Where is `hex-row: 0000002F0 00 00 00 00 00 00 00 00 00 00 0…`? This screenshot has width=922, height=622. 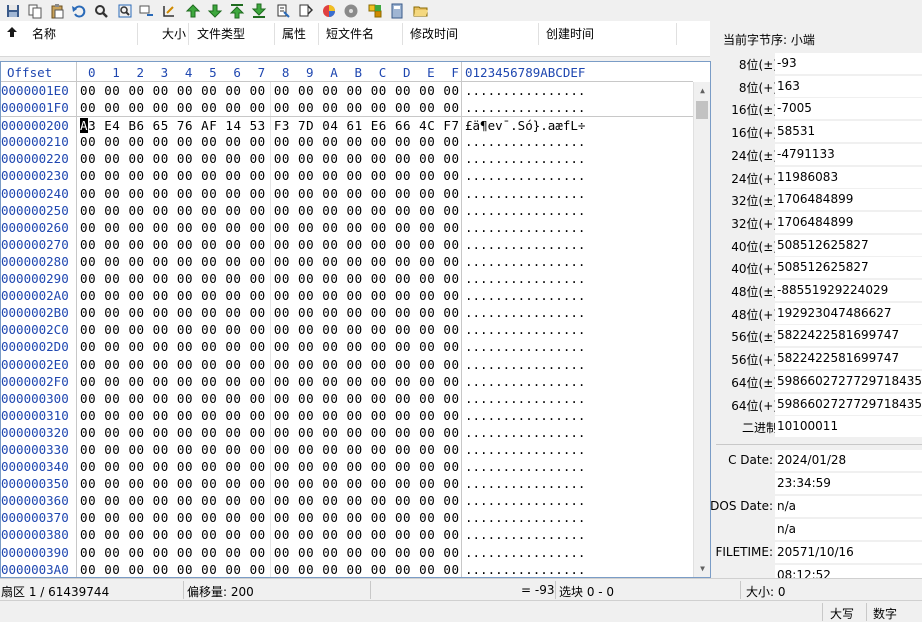 hex-row: 0000002F0 00 00 00 00 00 00 00 00 00 00 0… is located at coordinates (347, 381).